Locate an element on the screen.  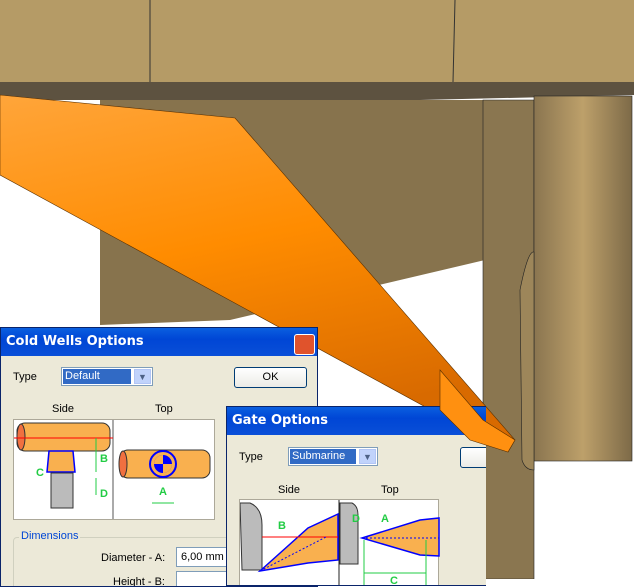
side-label: Side is located at coordinates (63, 409).